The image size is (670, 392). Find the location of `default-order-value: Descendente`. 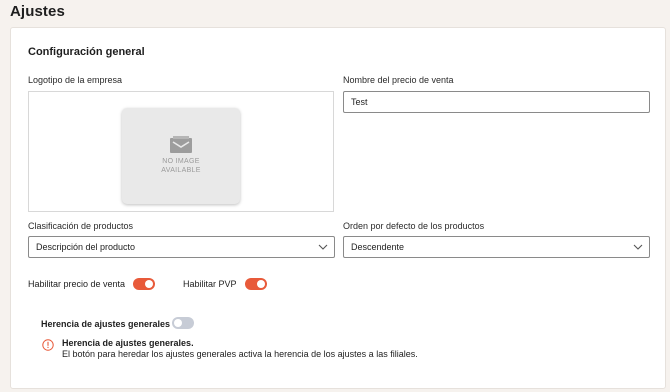

default-order-value: Descendente is located at coordinates (378, 247).